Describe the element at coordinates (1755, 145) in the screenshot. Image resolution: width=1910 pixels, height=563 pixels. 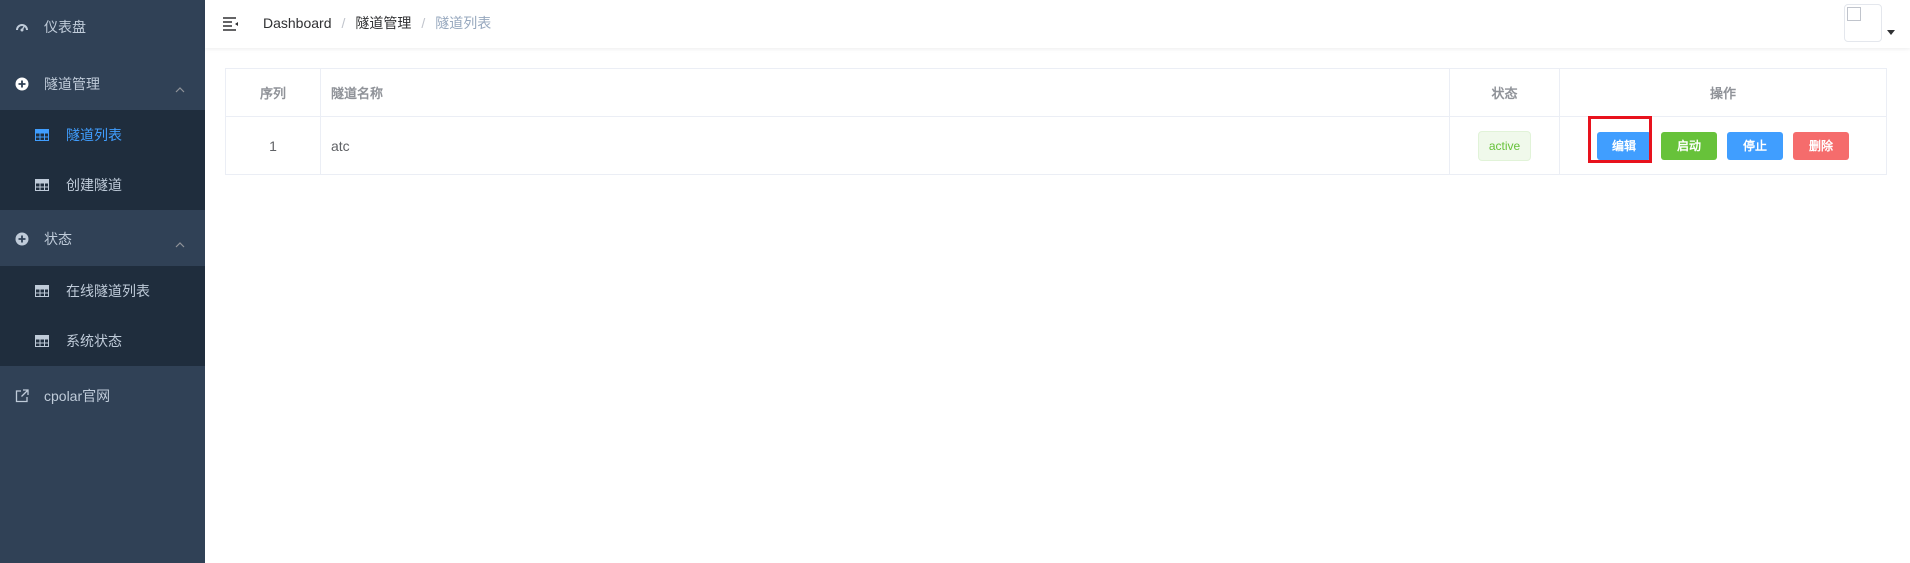
I see `stop-button: 停止` at that location.